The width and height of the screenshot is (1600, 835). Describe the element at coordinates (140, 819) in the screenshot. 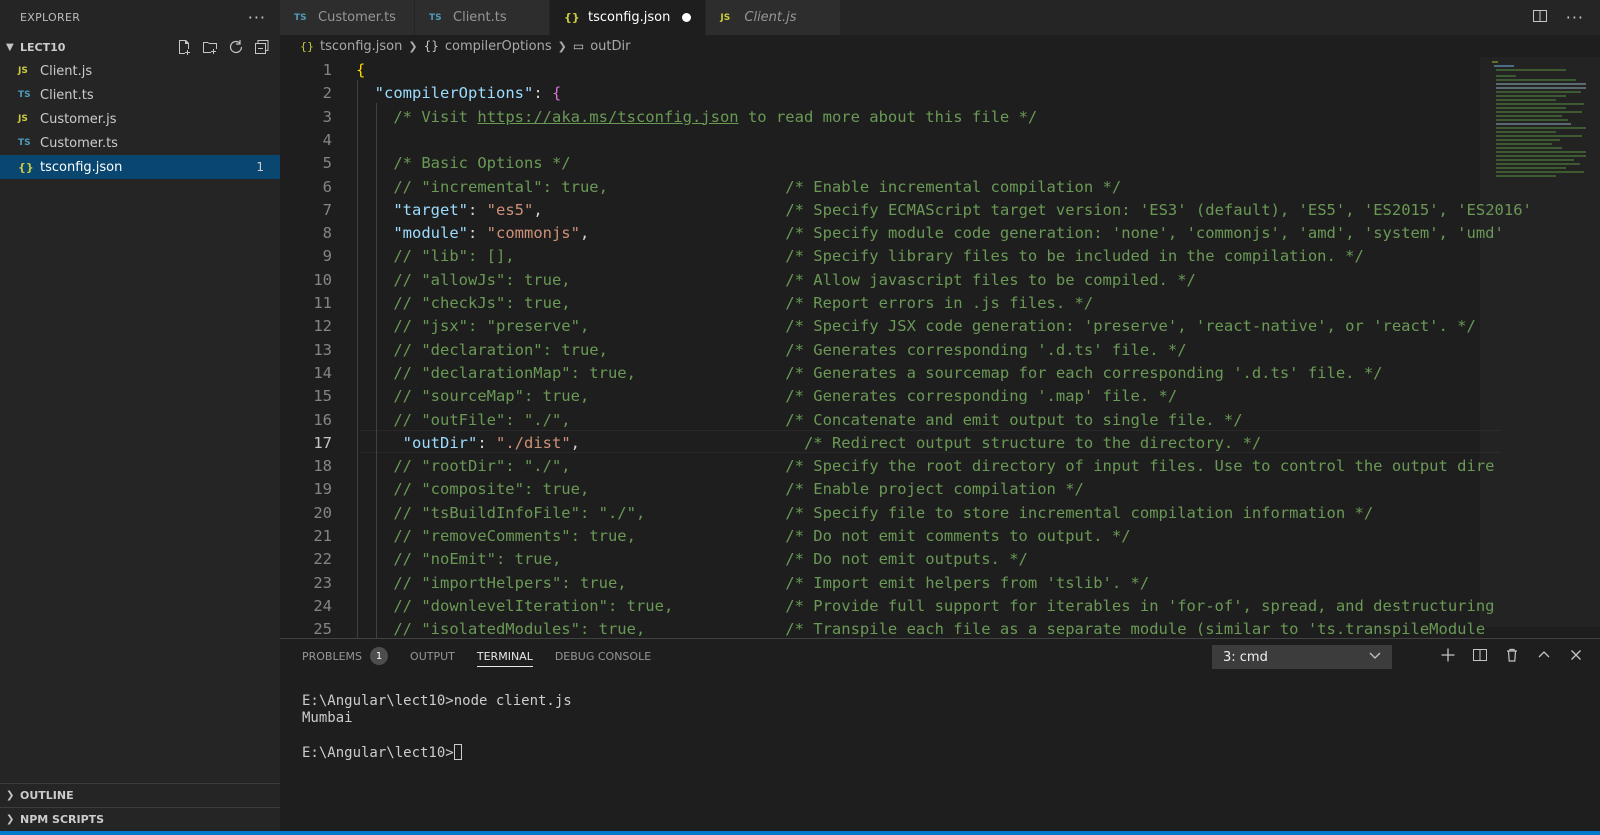

I see `npm-scripts-section: ❯ NPM SCRIPTS` at that location.